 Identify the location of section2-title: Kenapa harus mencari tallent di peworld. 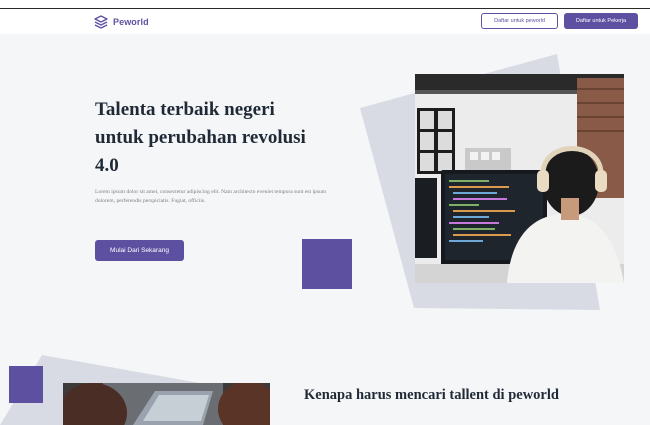
(431, 395).